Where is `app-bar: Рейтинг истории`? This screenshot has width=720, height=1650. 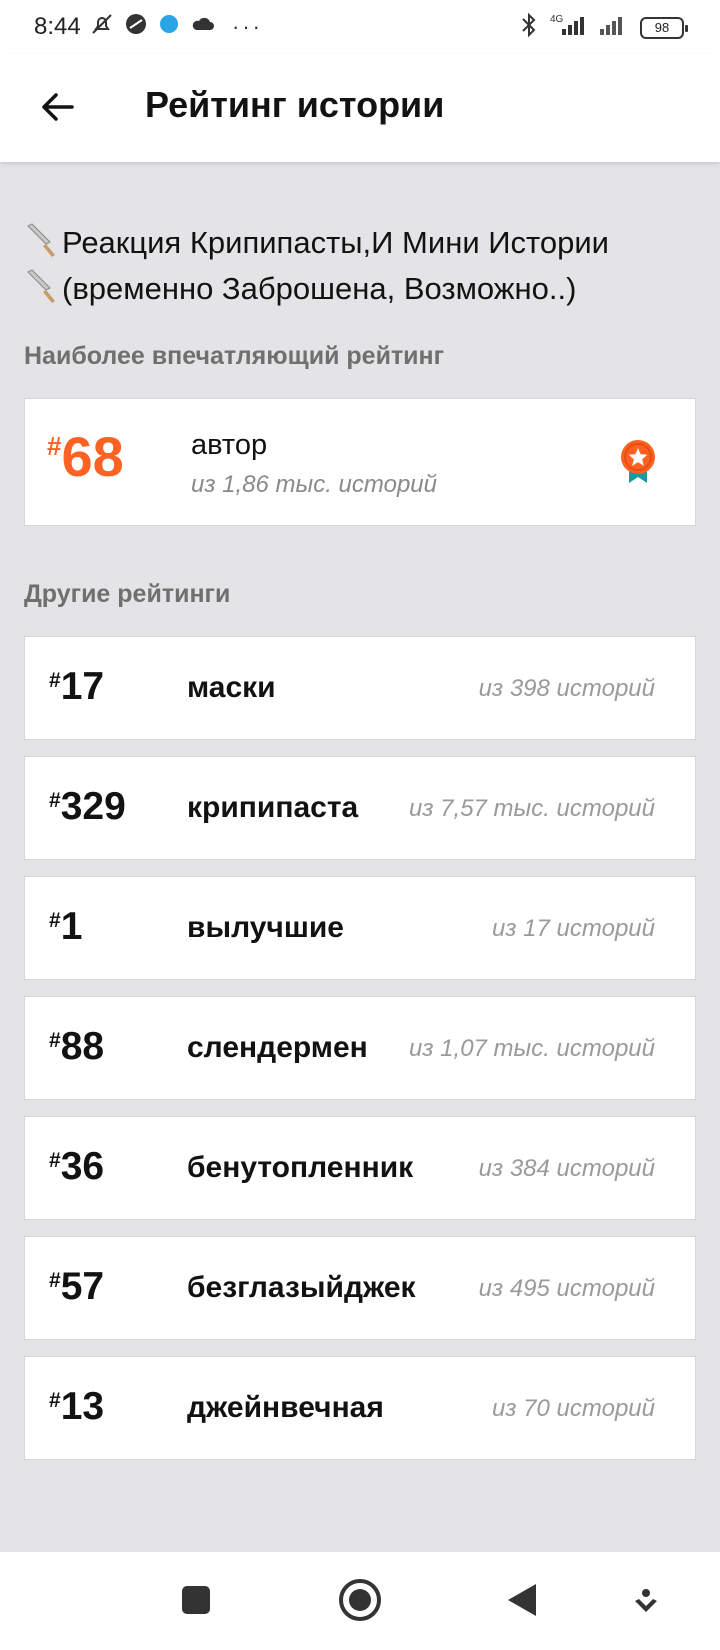 app-bar: Рейтинг истории is located at coordinates (360, 108).